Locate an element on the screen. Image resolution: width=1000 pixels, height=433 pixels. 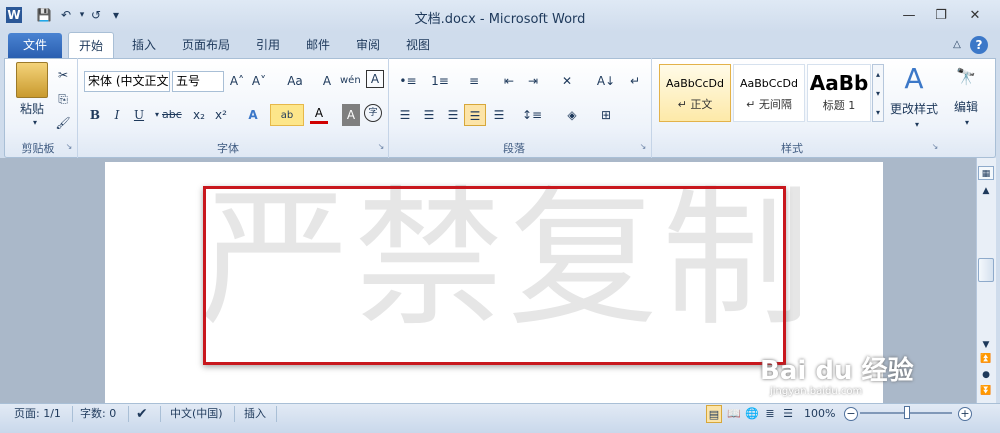
find-icon: 🔭 is located at coordinates (966, 77).